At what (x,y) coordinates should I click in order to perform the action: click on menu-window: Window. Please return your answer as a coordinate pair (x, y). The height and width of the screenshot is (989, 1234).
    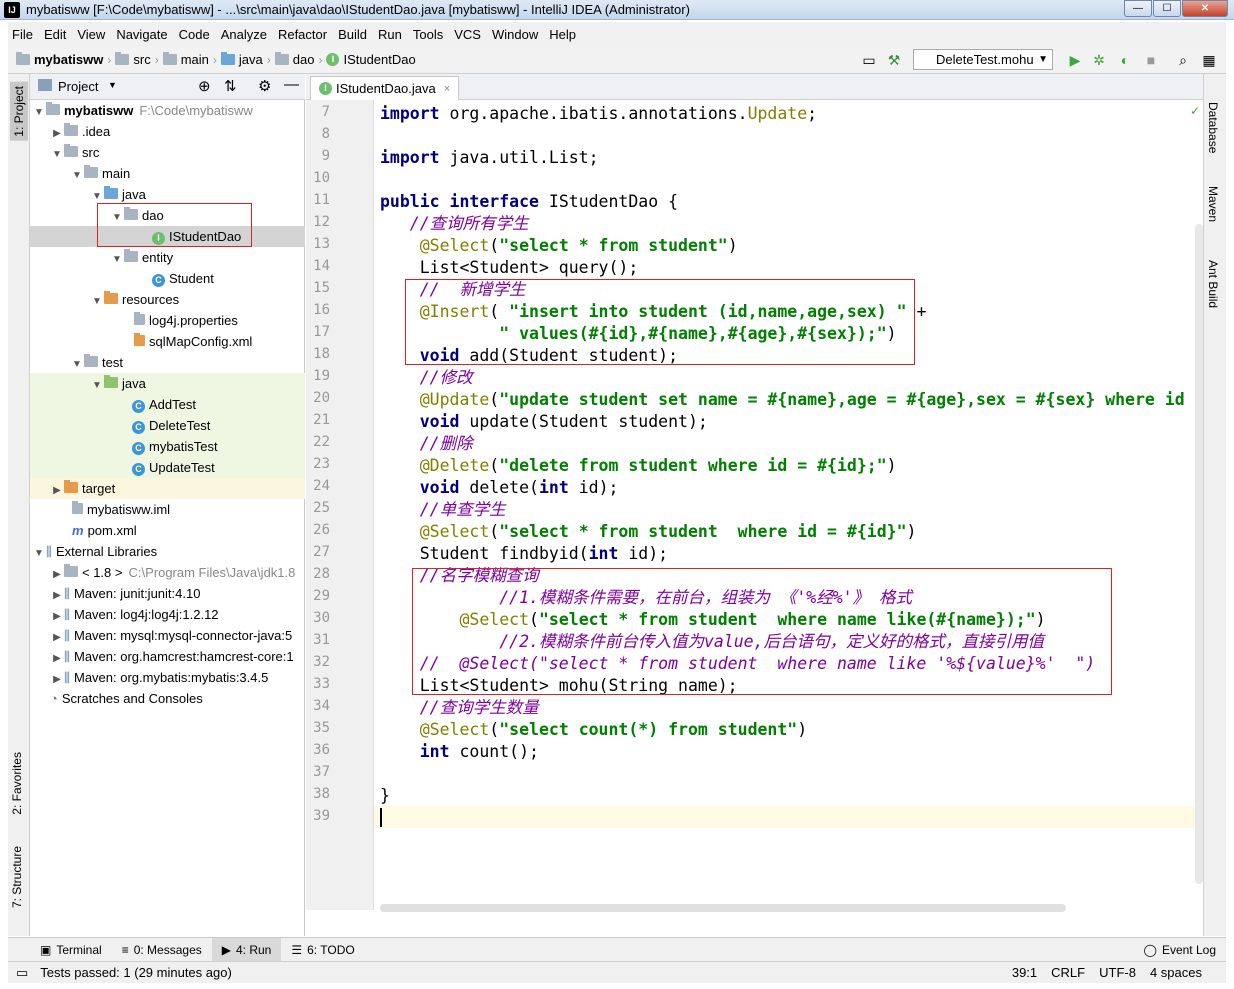
    Looking at the image, I should click on (515, 34).